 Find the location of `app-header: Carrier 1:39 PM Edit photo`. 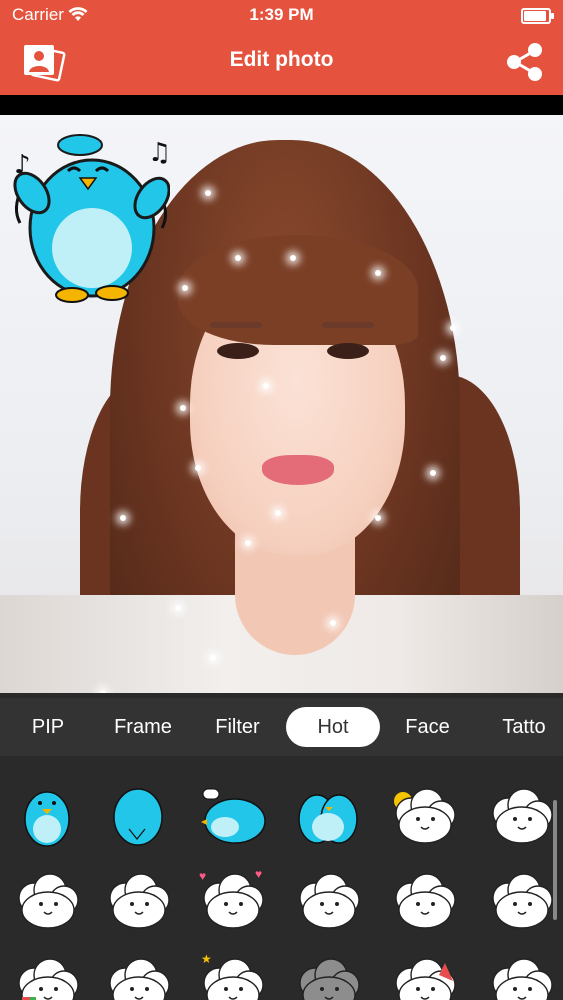

app-header: Carrier 1:39 PM Edit photo is located at coordinates (281, 47).